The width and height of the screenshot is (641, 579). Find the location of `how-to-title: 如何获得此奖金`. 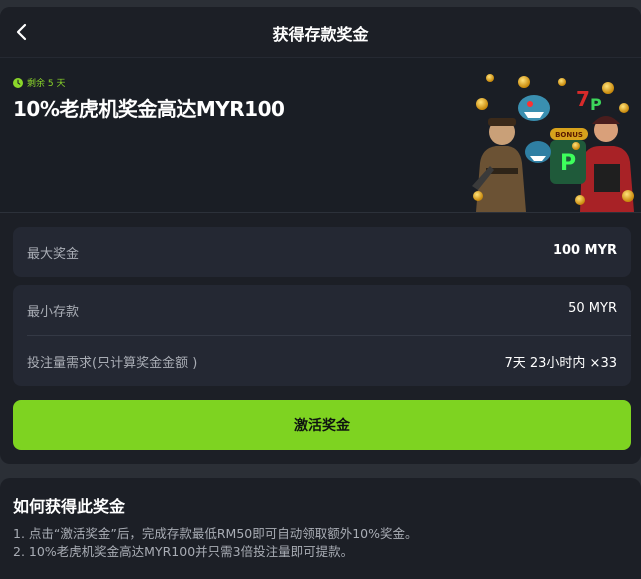

how-to-title: 如何获得此奖金 is located at coordinates (69, 506).